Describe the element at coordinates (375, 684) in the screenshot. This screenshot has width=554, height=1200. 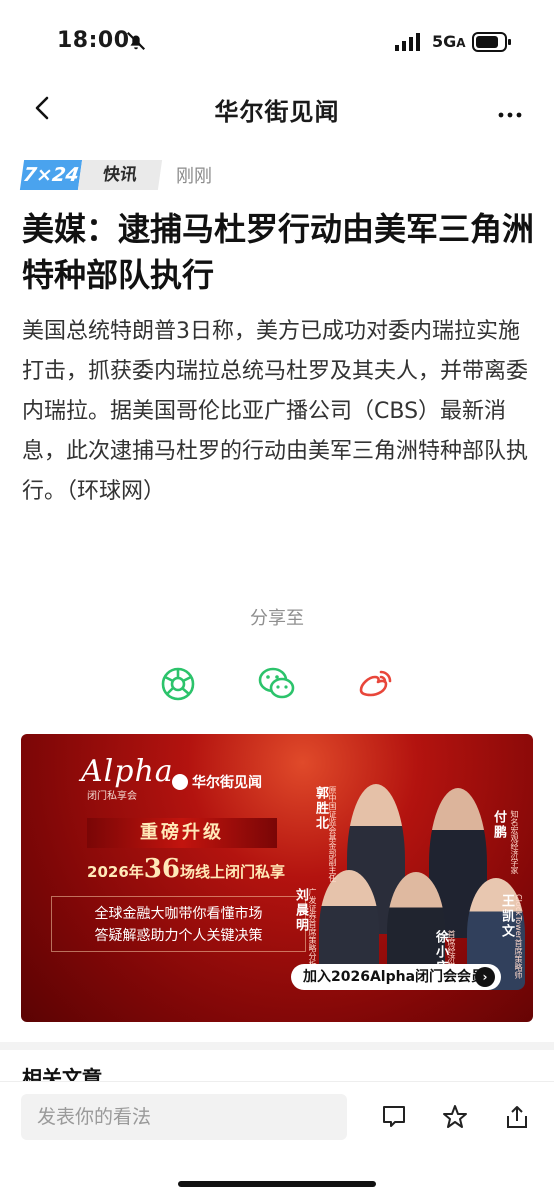
I see `weibo-icon` at that location.